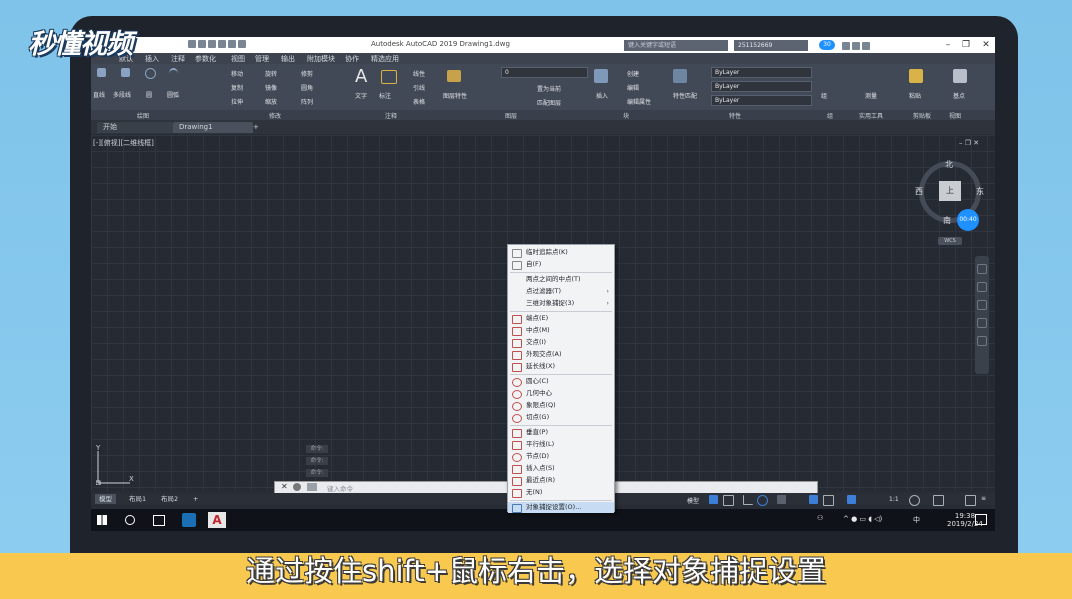  I want to click on tool-table: 表格, so click(419, 101).